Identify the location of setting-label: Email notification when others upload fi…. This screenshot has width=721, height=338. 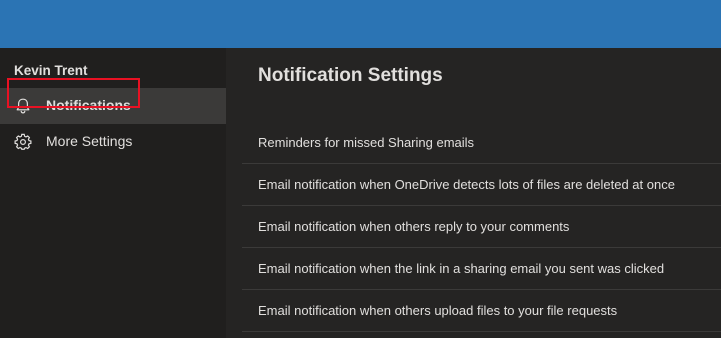
(438, 310).